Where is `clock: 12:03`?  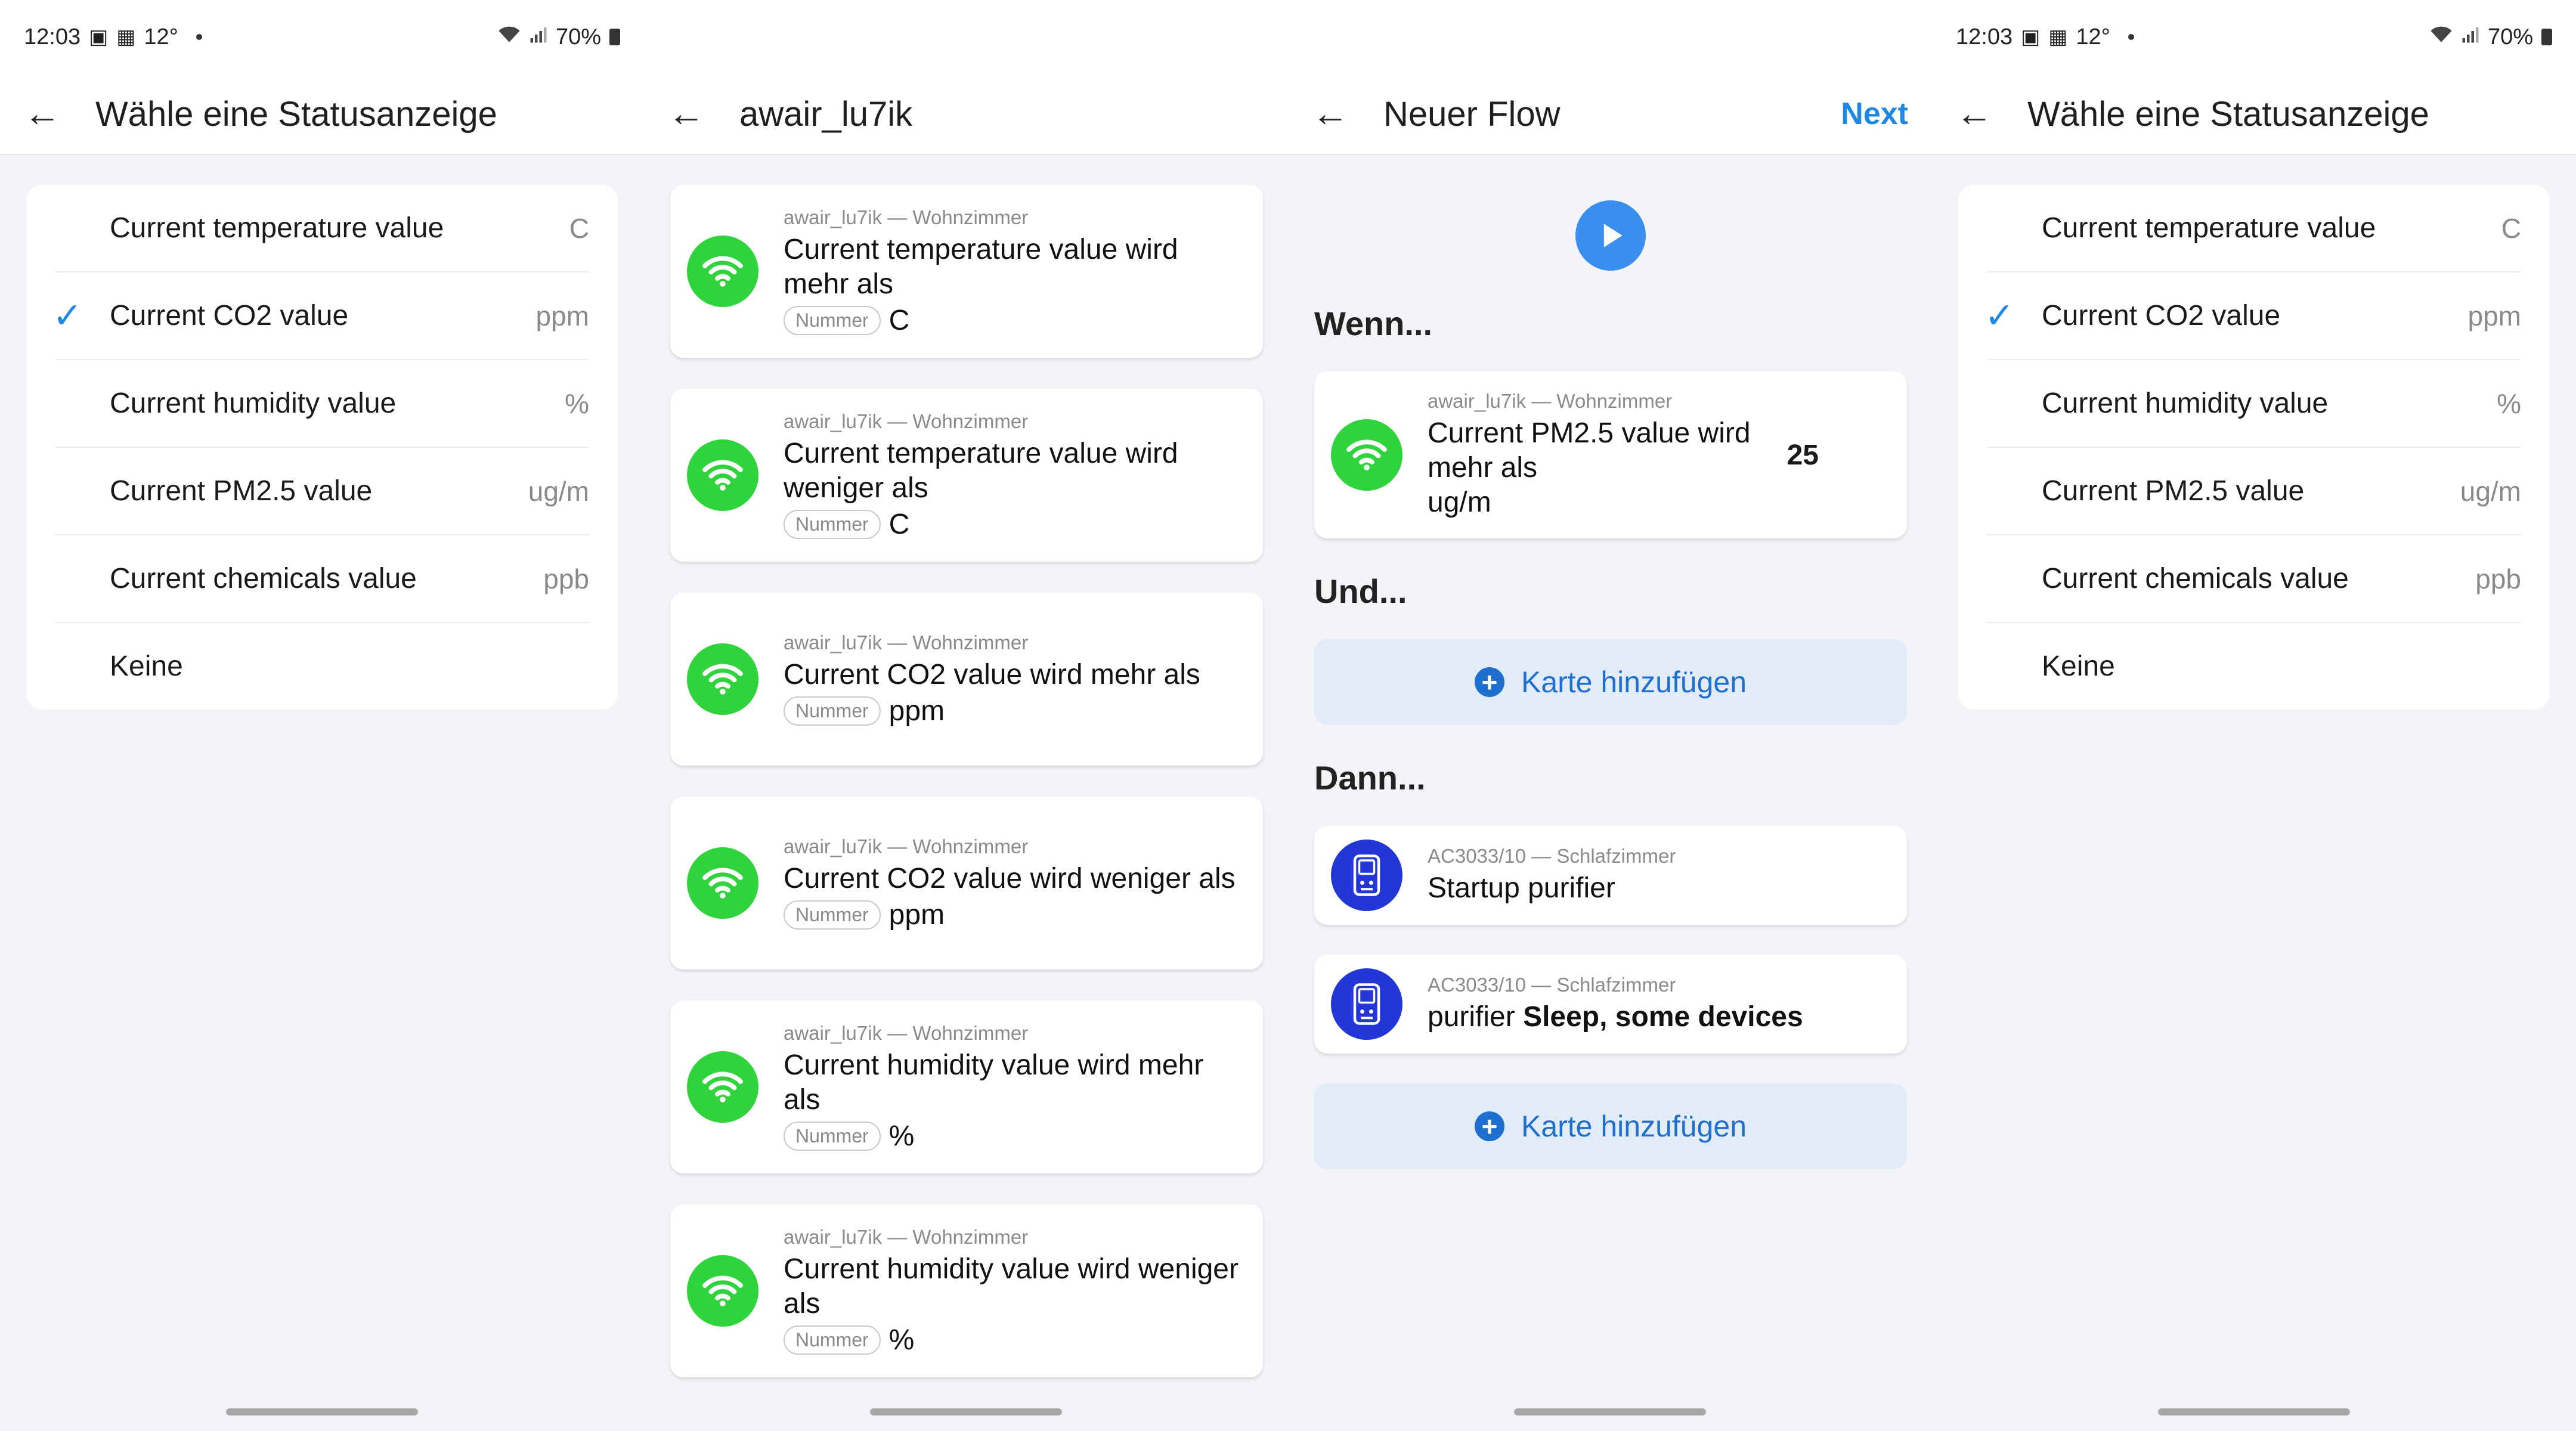
clock: 12:03 is located at coordinates (1984, 36).